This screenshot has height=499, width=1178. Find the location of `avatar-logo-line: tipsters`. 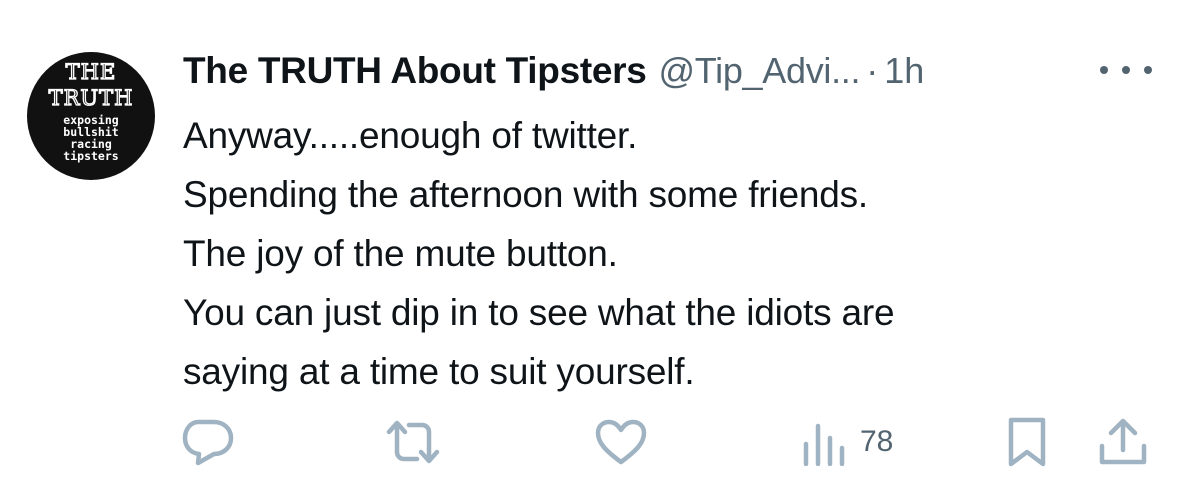

avatar-logo-line: tipsters is located at coordinates (91, 156).